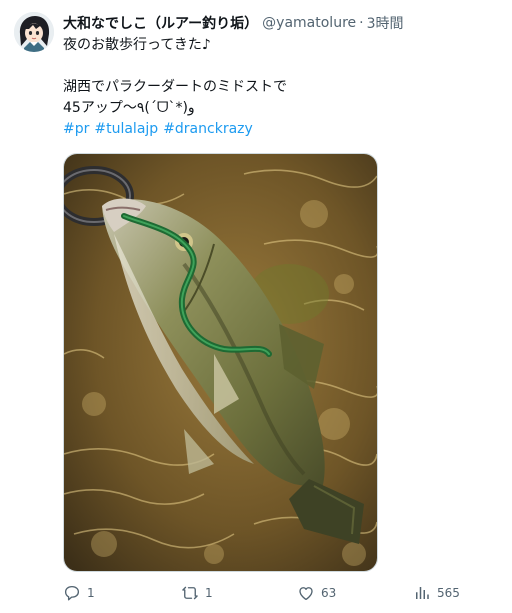 The height and width of the screenshot is (613, 512). What do you see at coordinates (329, 593) in the screenshot?
I see `like-count: 63` at bounding box center [329, 593].